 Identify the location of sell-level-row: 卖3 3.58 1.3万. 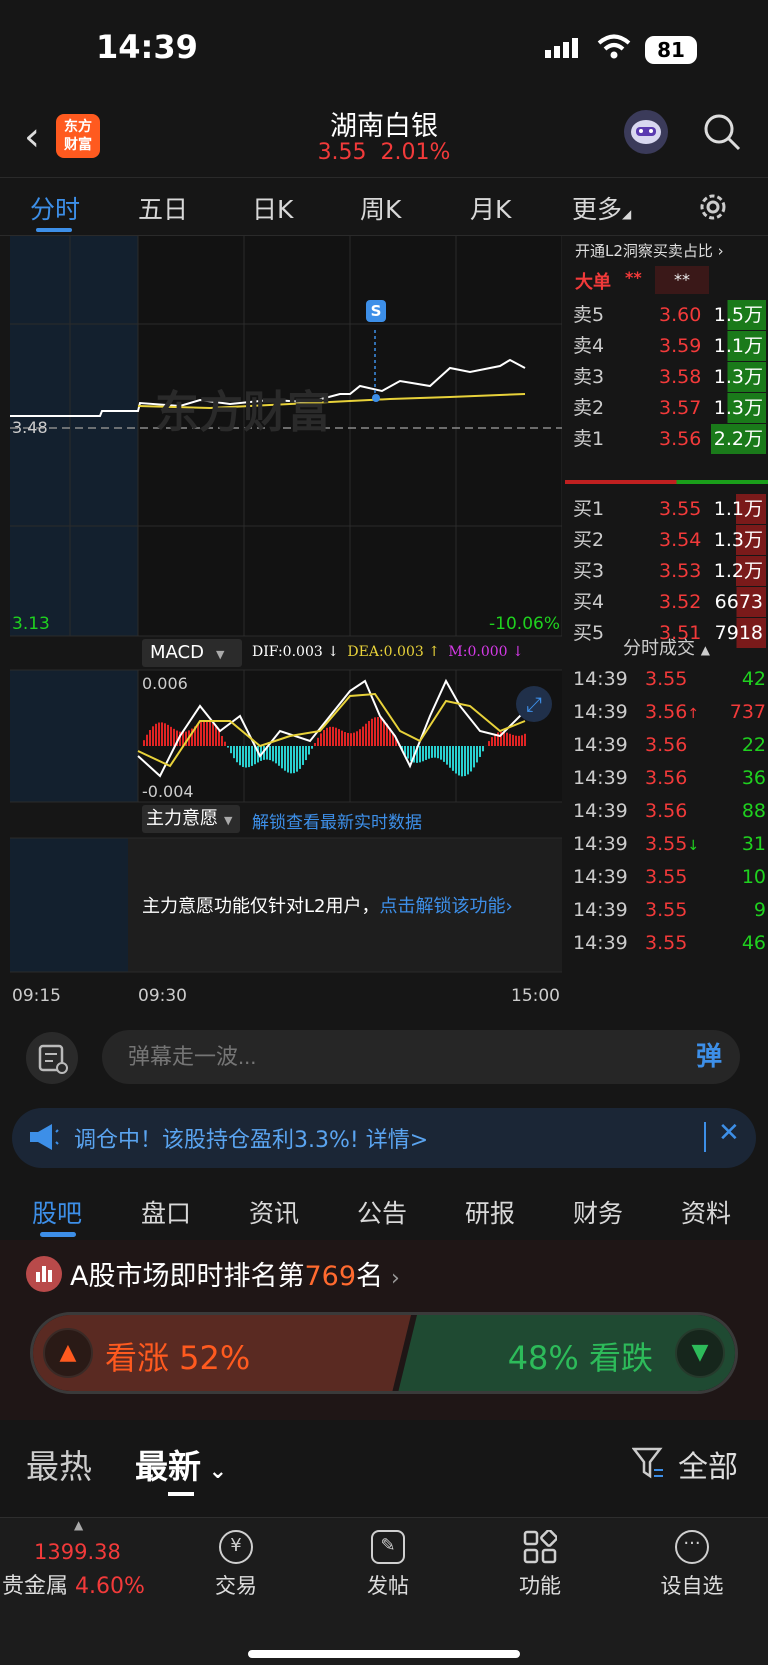
(670, 377).